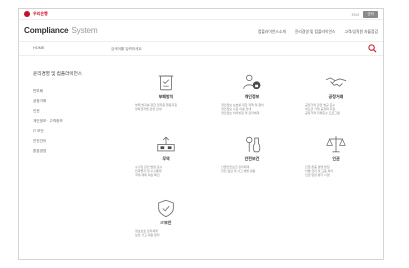 Image resolution: width=409 pixels, height=268 pixels. Describe the element at coordinates (40, 13) in the screenshot. I see `brand-name: 우리은행` at that location.